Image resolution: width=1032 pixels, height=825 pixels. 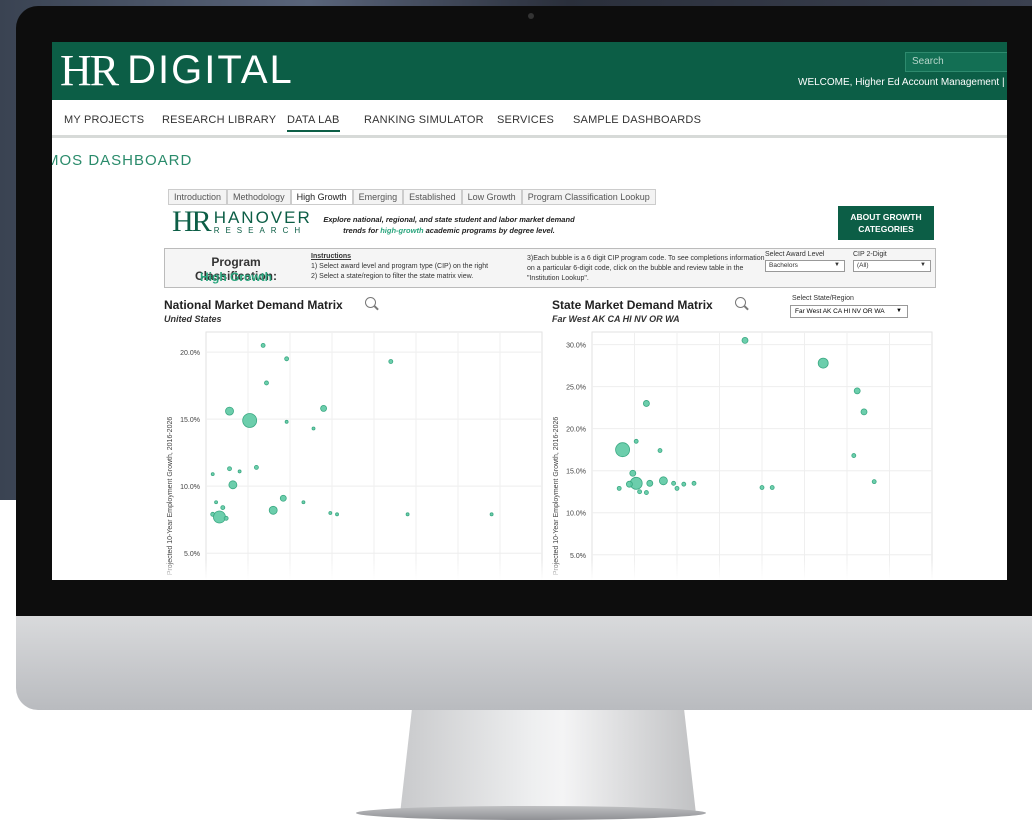 I want to click on nav-my-projects: MY PROJECTS, so click(x=104, y=120).